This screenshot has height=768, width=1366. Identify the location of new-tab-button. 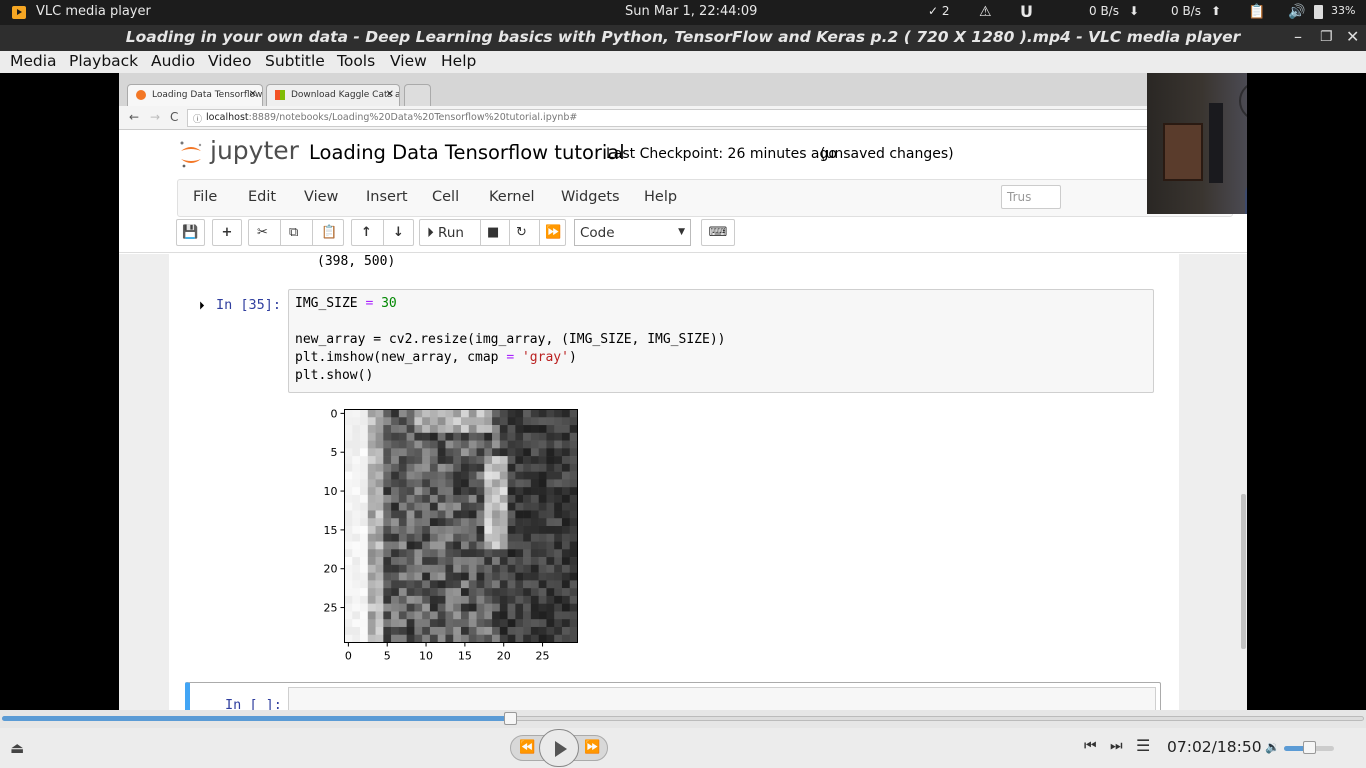
(417, 95).